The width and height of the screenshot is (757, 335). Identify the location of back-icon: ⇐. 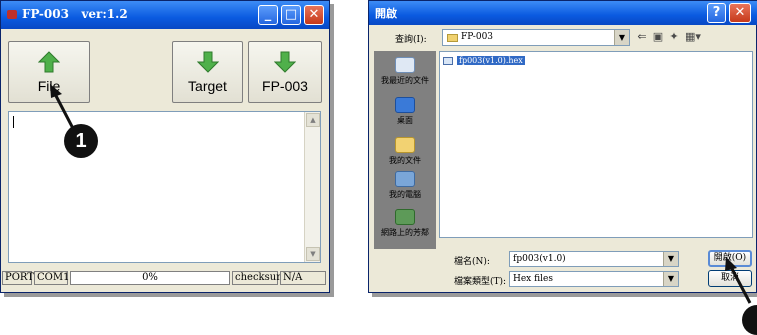
(642, 37).